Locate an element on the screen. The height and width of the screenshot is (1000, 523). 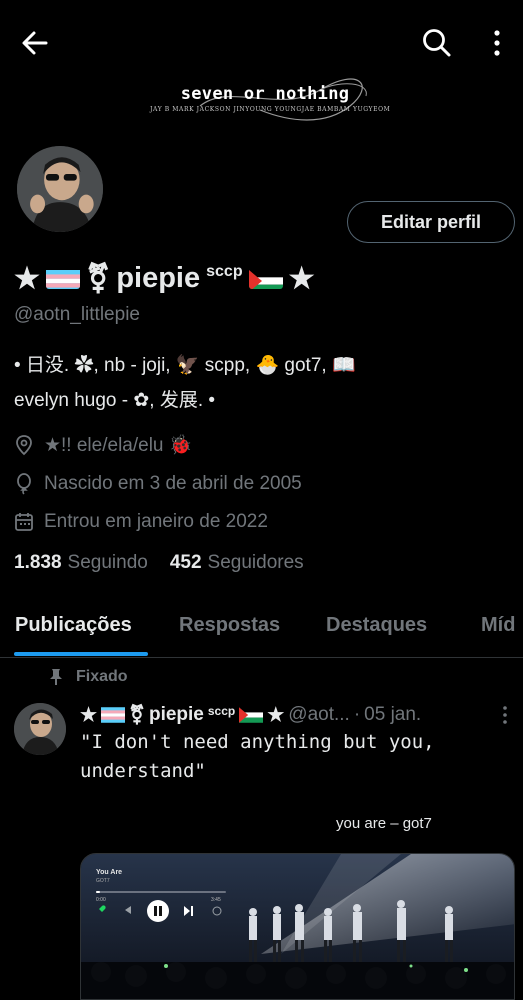
post-header: ★ ⚧ piepie sccp ★ @aot... · 05 jan. is located at coordinates (295, 715).